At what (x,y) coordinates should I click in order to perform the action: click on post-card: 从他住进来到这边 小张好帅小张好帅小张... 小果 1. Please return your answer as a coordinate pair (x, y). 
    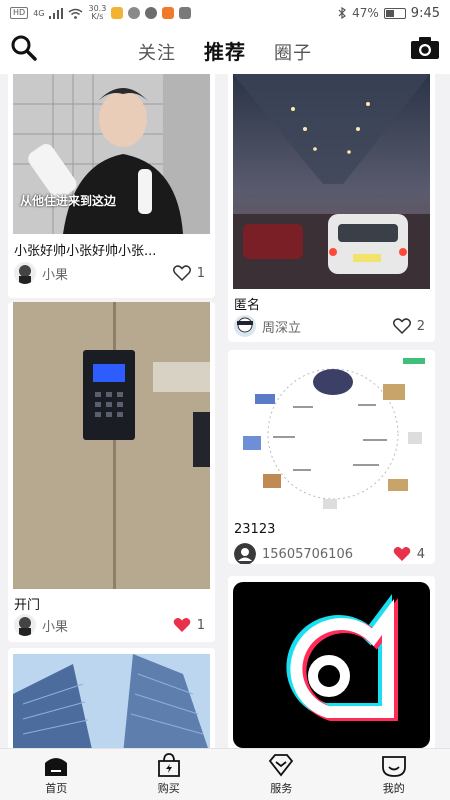
    Looking at the image, I should click on (111, 186).